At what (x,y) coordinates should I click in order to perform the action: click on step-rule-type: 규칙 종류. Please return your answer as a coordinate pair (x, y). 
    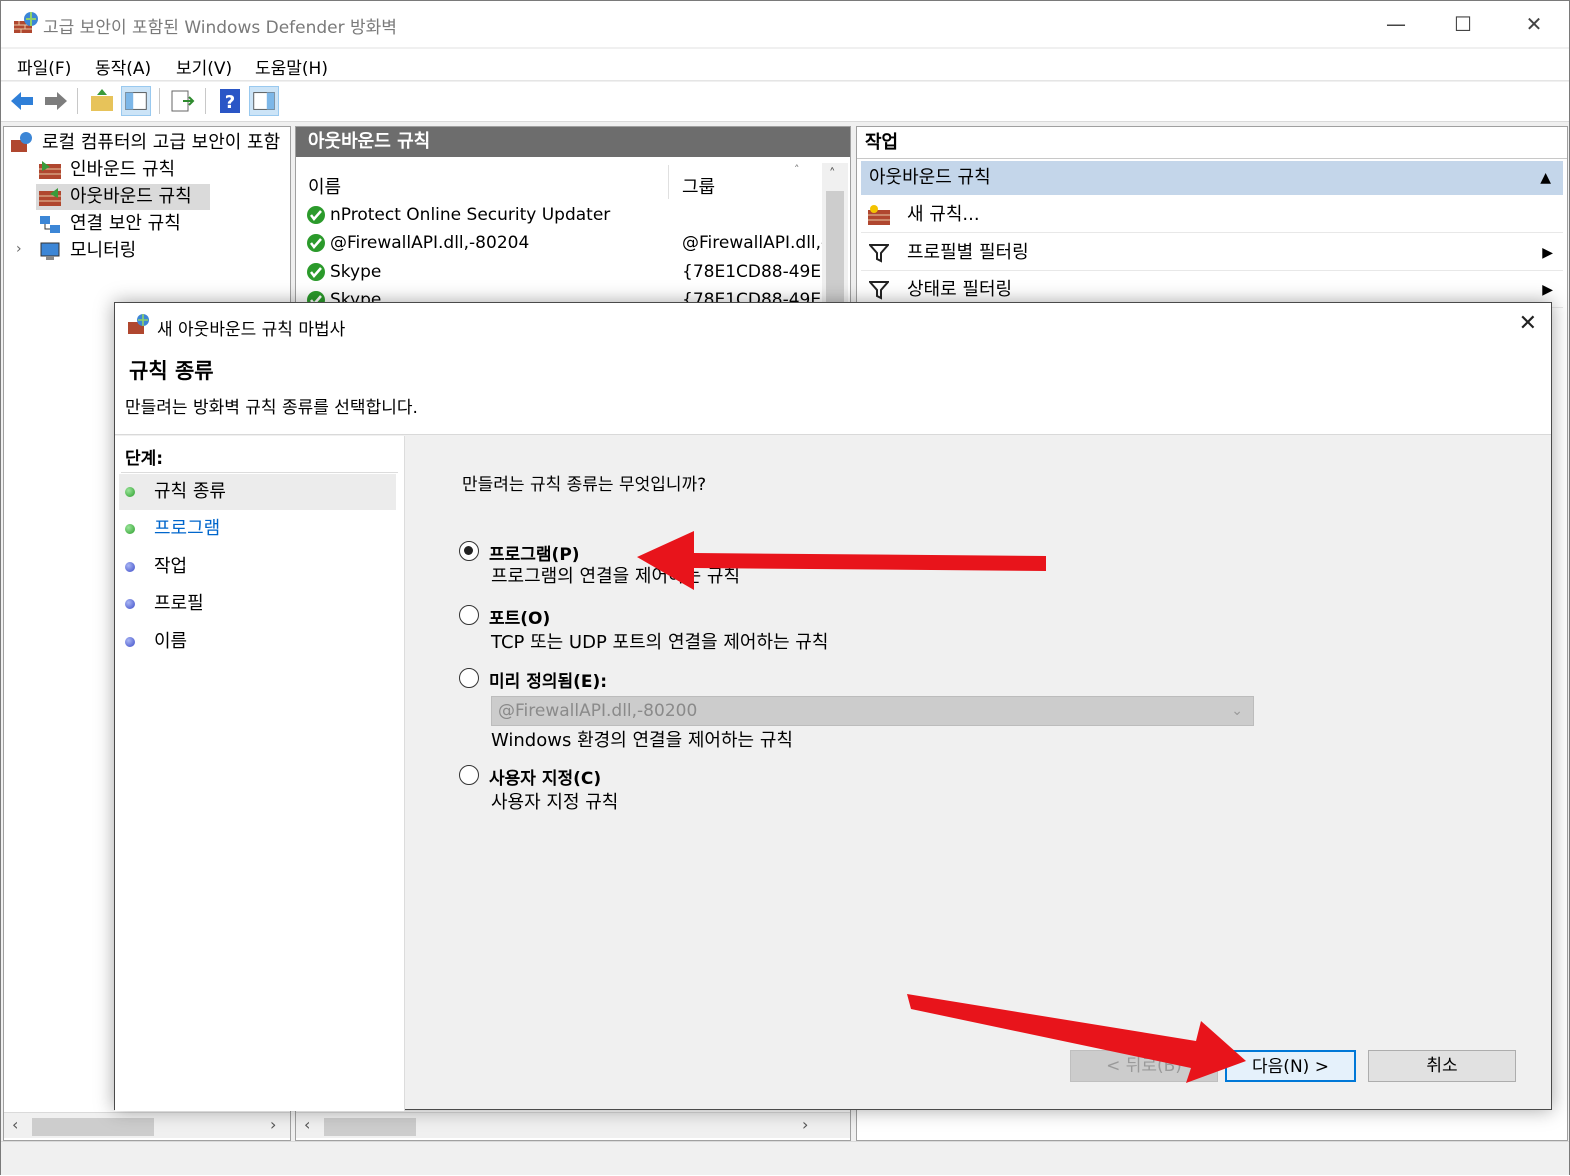
    Looking at the image, I should click on (257, 492).